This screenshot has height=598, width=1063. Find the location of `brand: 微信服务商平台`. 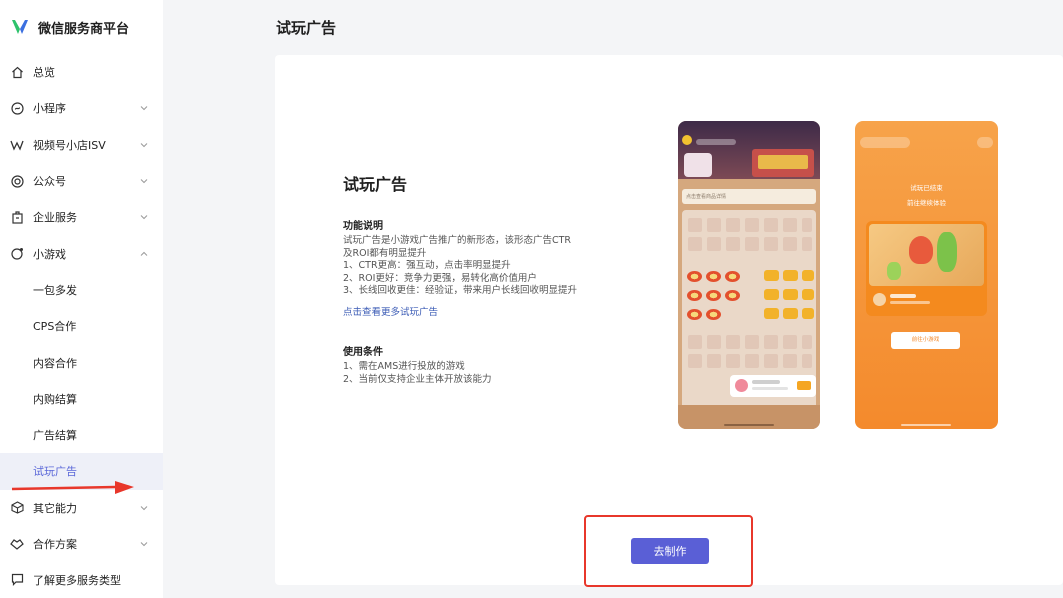

brand: 微信服务商平台 is located at coordinates (81, 27).